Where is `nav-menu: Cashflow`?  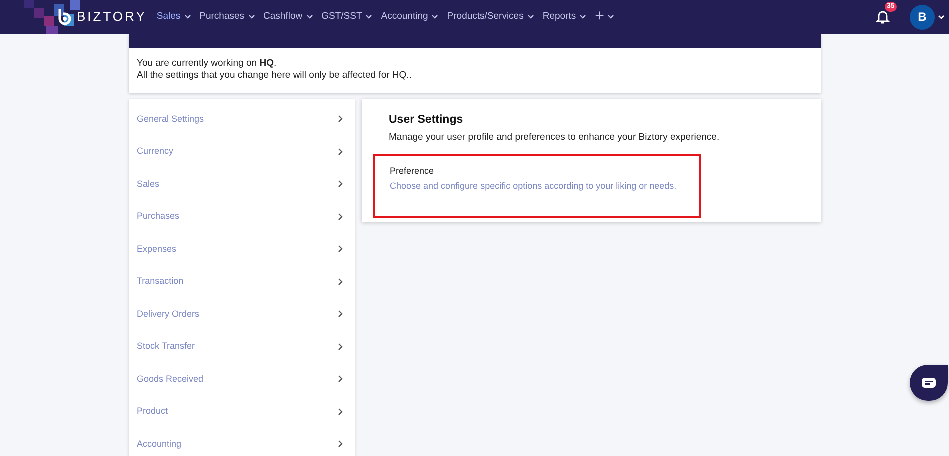
nav-menu: Cashflow is located at coordinates (288, 17).